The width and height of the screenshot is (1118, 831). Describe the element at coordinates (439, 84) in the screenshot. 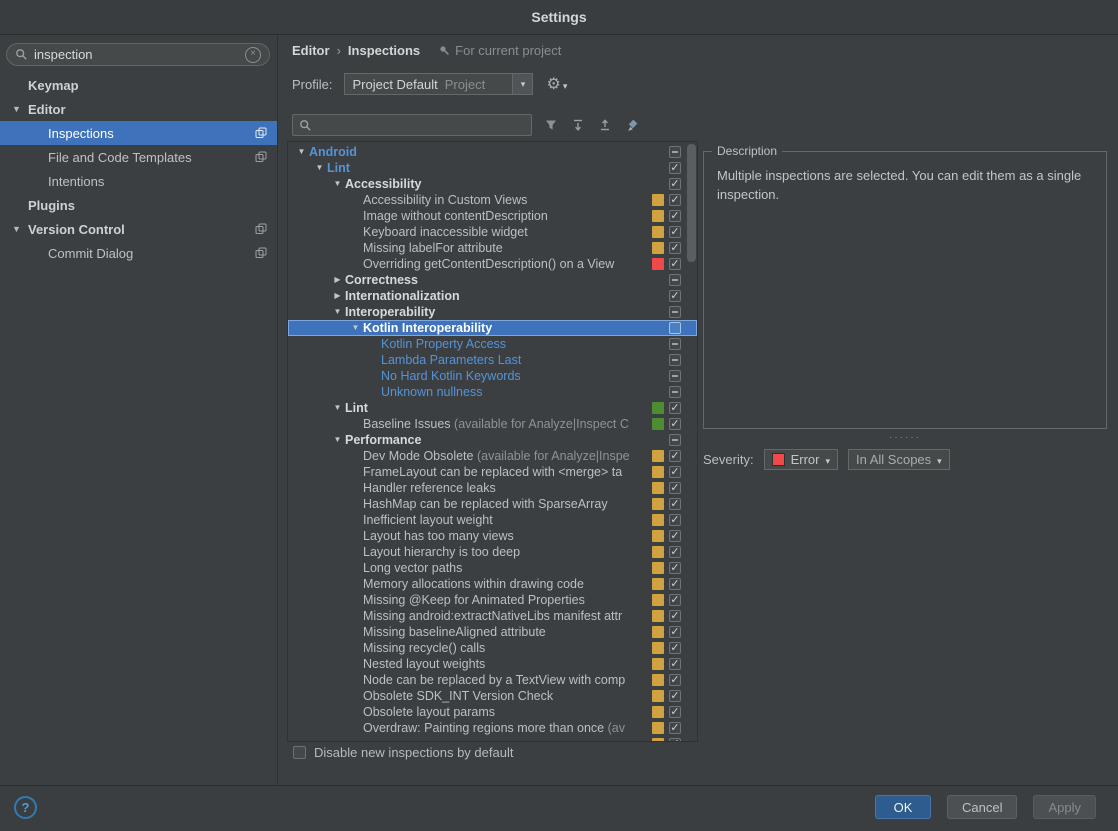

I see `profile-combobox: Project Default Project` at that location.